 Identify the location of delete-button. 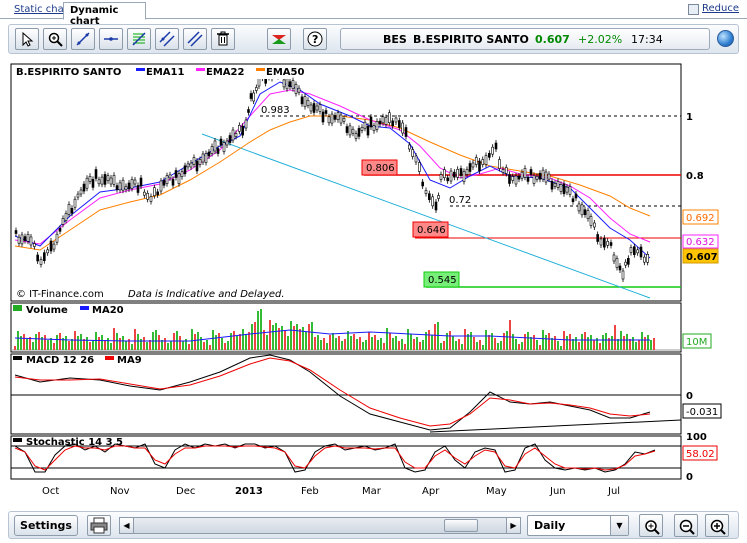
(223, 39).